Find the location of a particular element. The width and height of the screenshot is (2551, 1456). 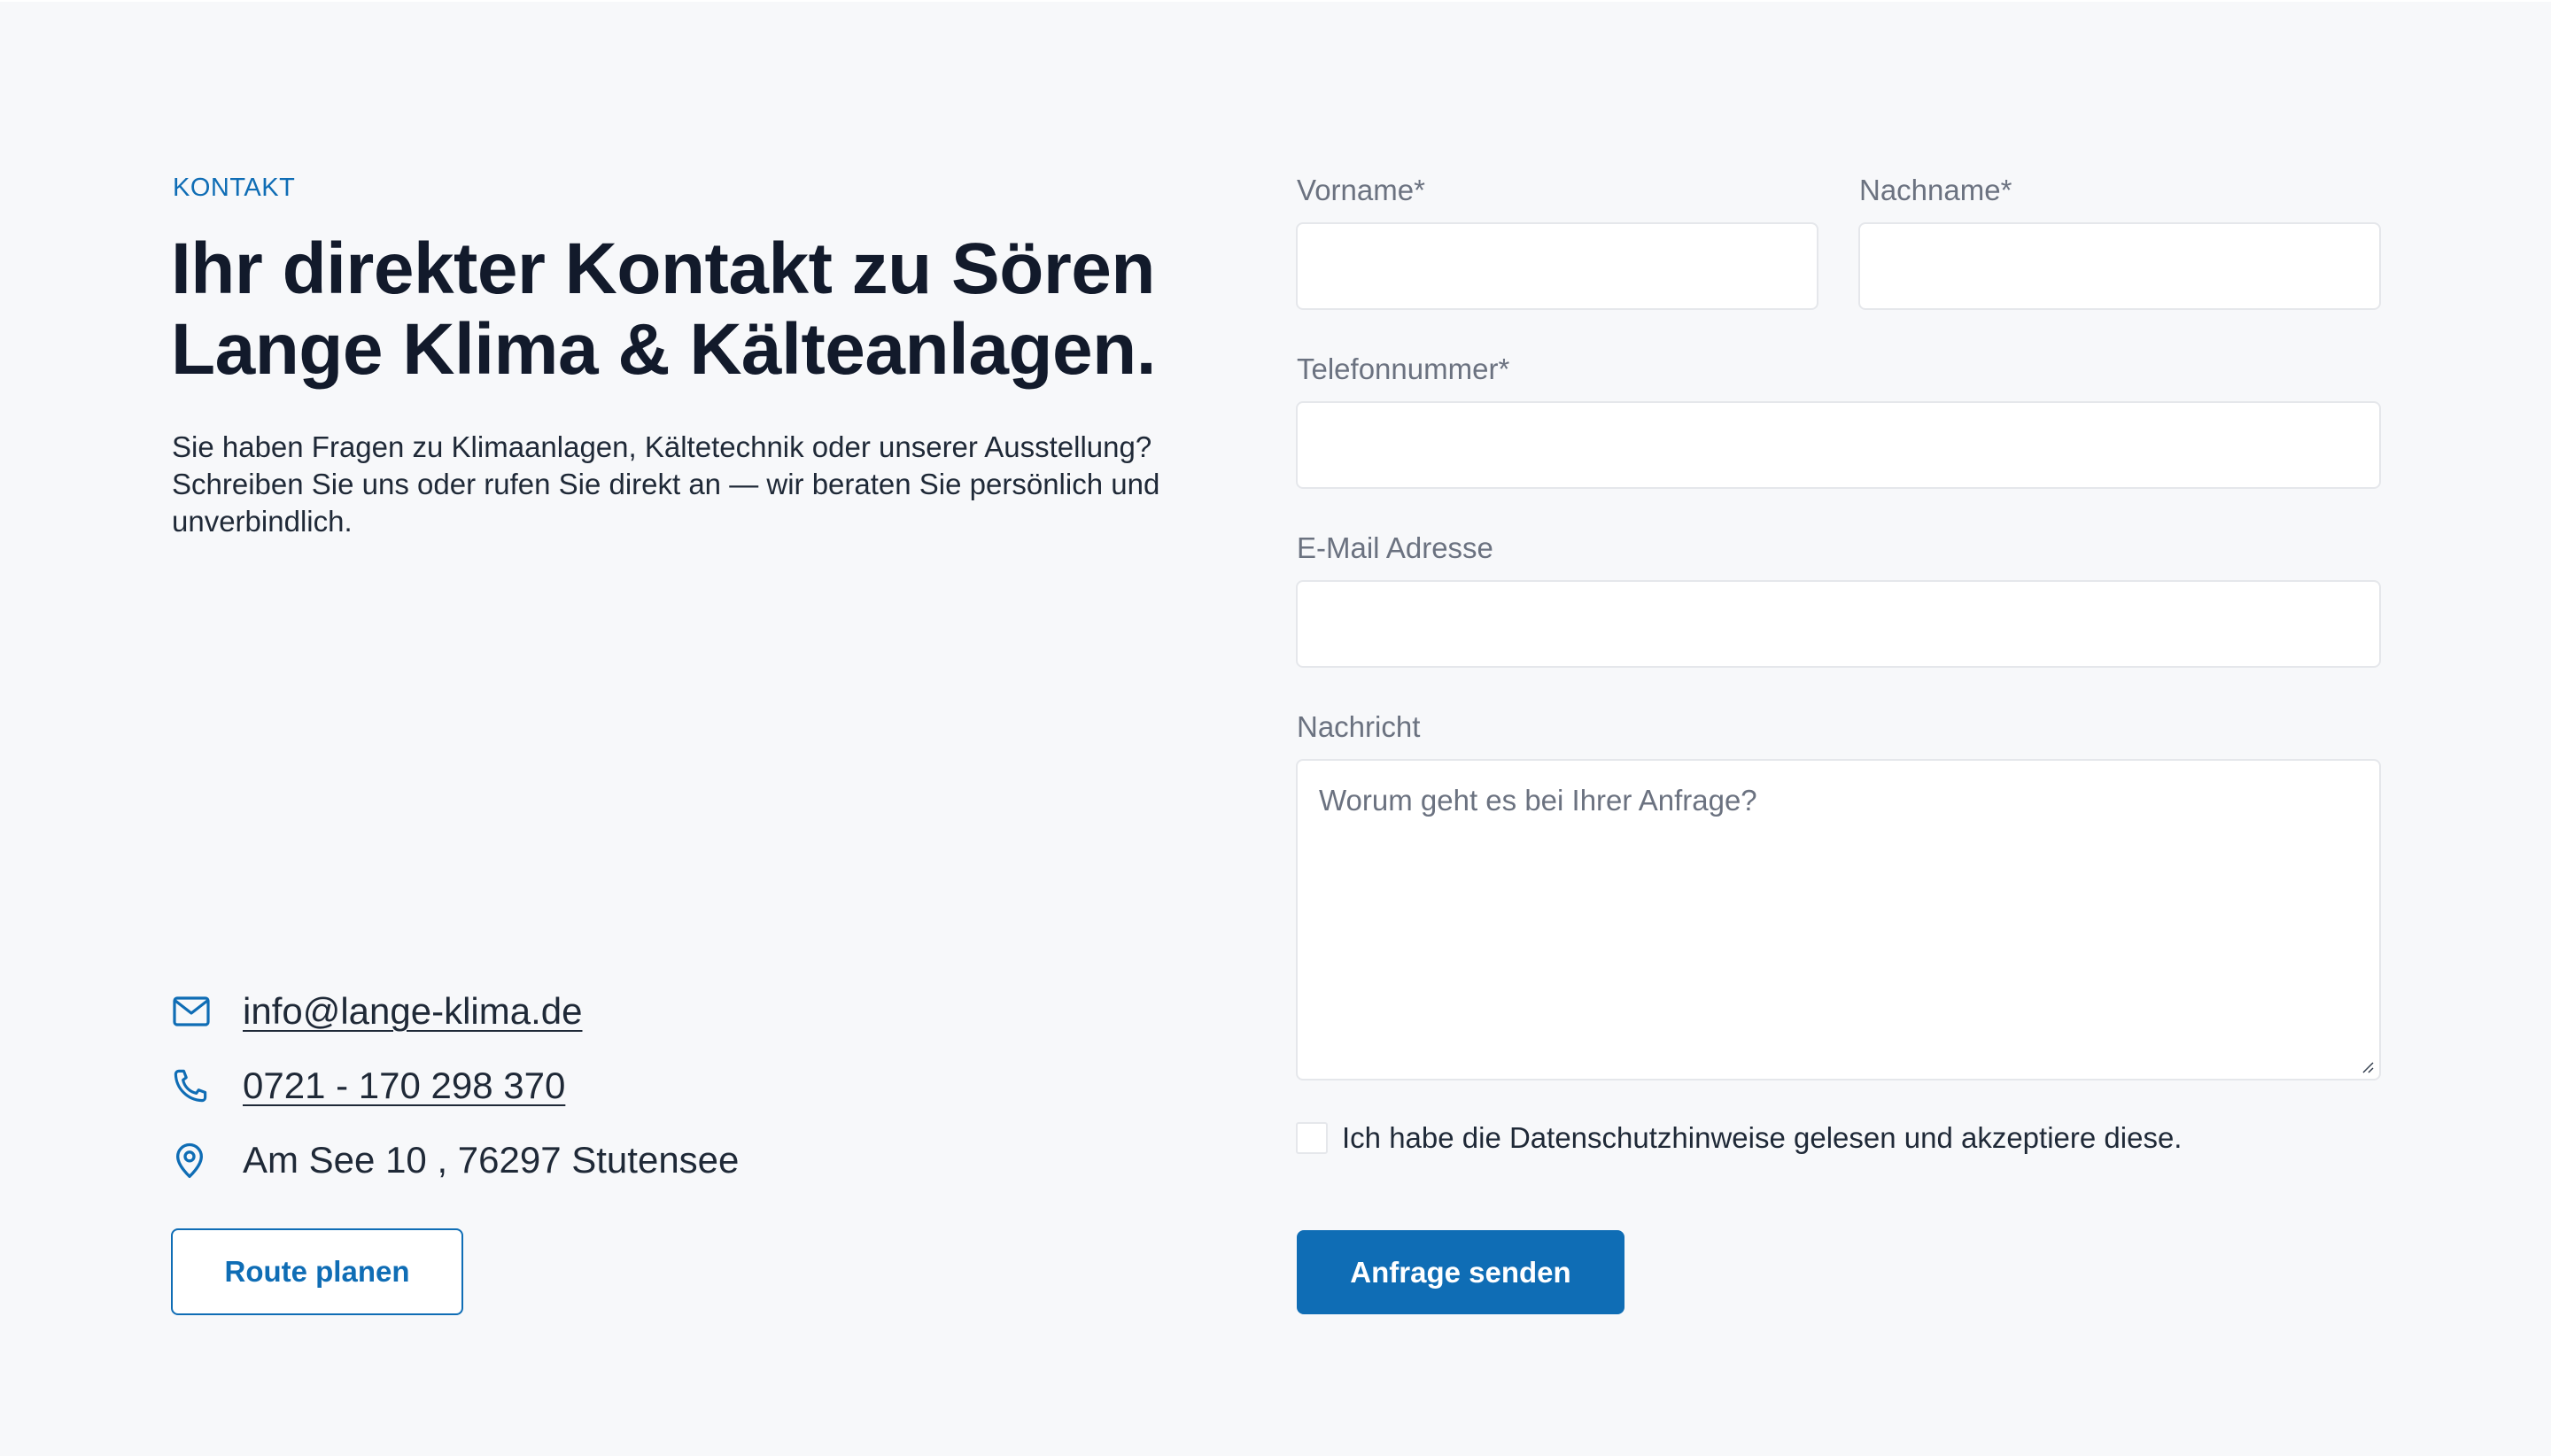

first-name-label: Vorname* is located at coordinates (1361, 190).